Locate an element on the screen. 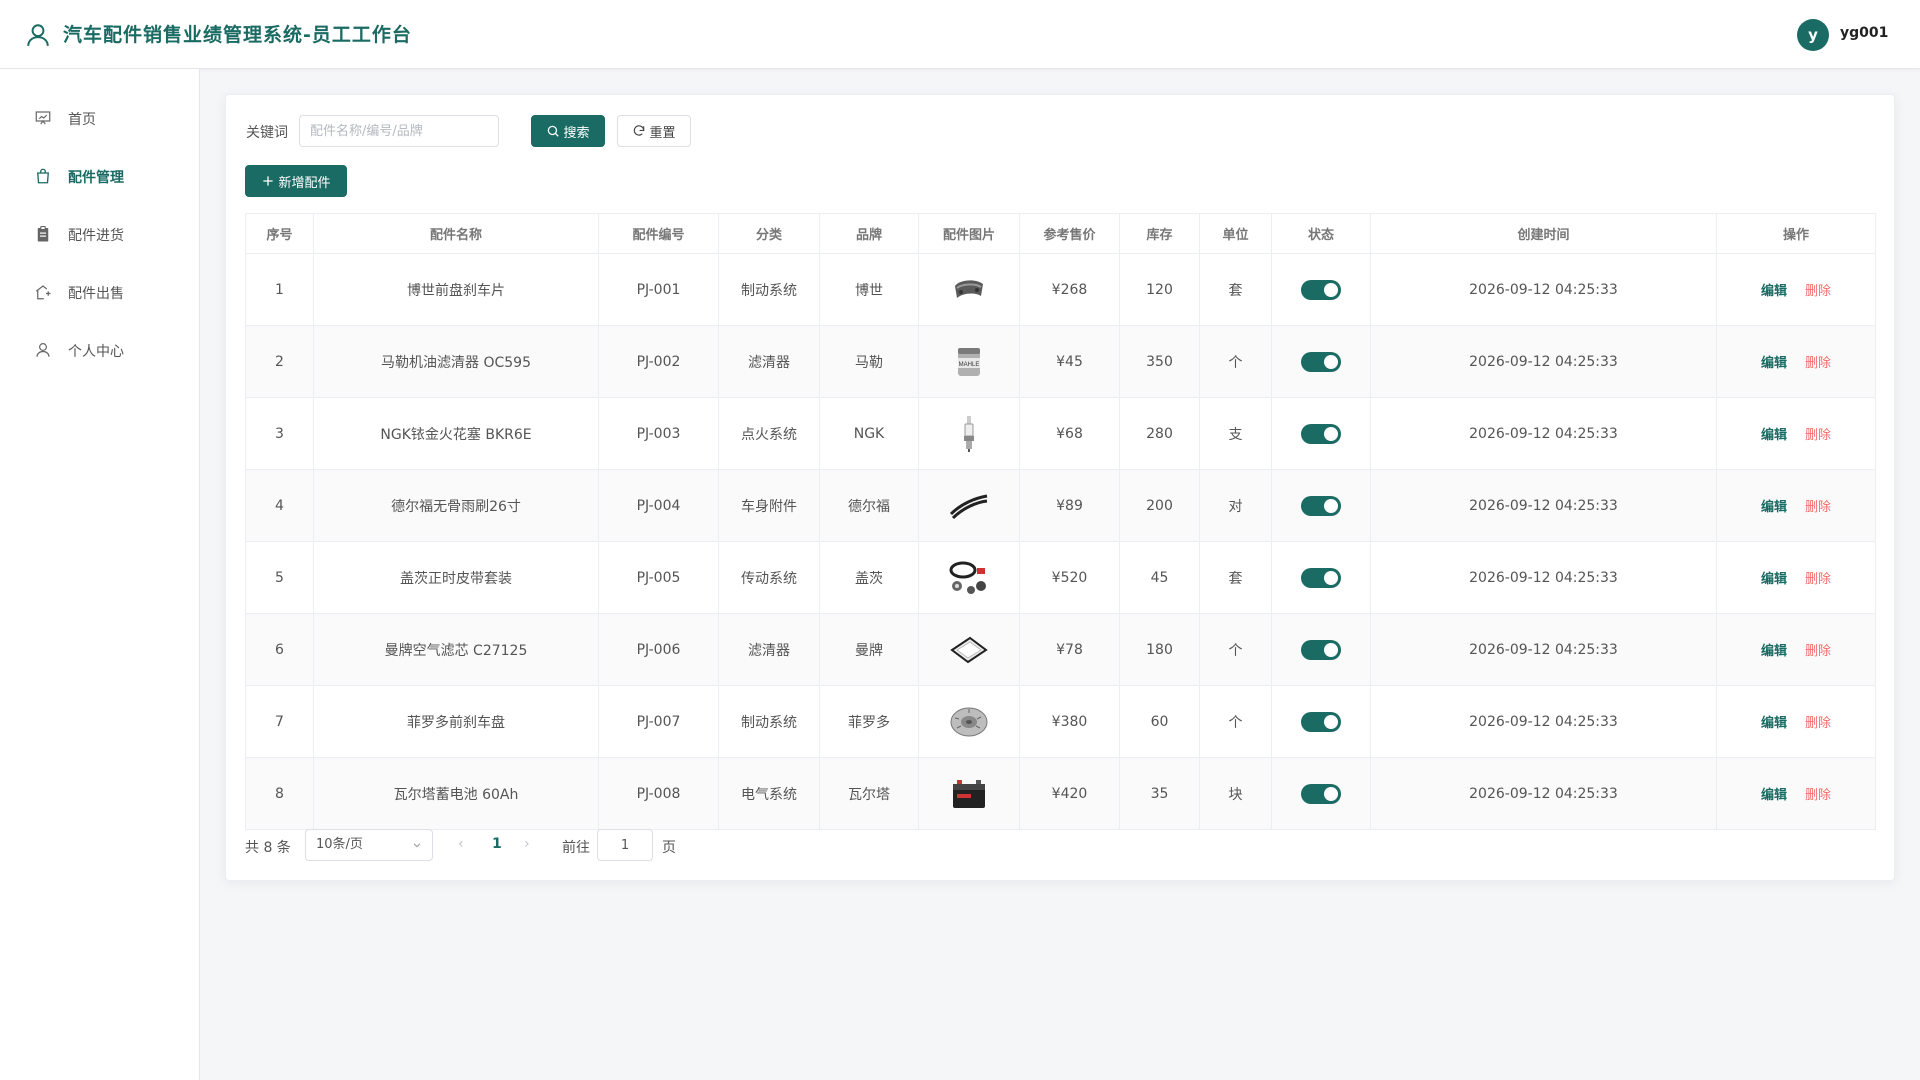 The width and height of the screenshot is (1920, 1080). search-button: 搜索 is located at coordinates (568, 131).